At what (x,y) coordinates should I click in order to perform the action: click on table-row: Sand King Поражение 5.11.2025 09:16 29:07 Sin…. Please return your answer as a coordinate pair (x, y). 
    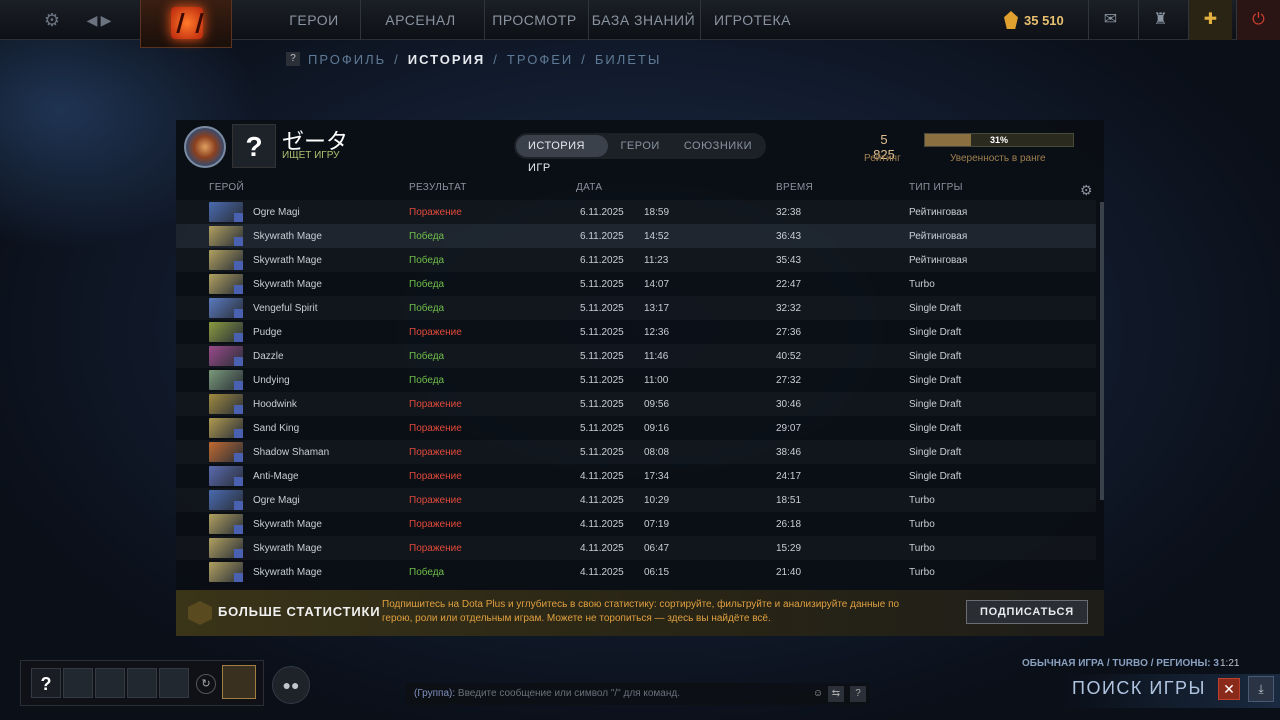
    Looking at the image, I should click on (636, 428).